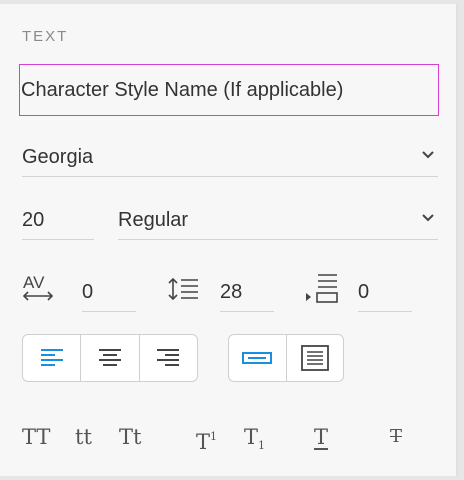  What do you see at coordinates (262, 445) in the screenshot?
I see `subscript-mark: 1` at bounding box center [262, 445].